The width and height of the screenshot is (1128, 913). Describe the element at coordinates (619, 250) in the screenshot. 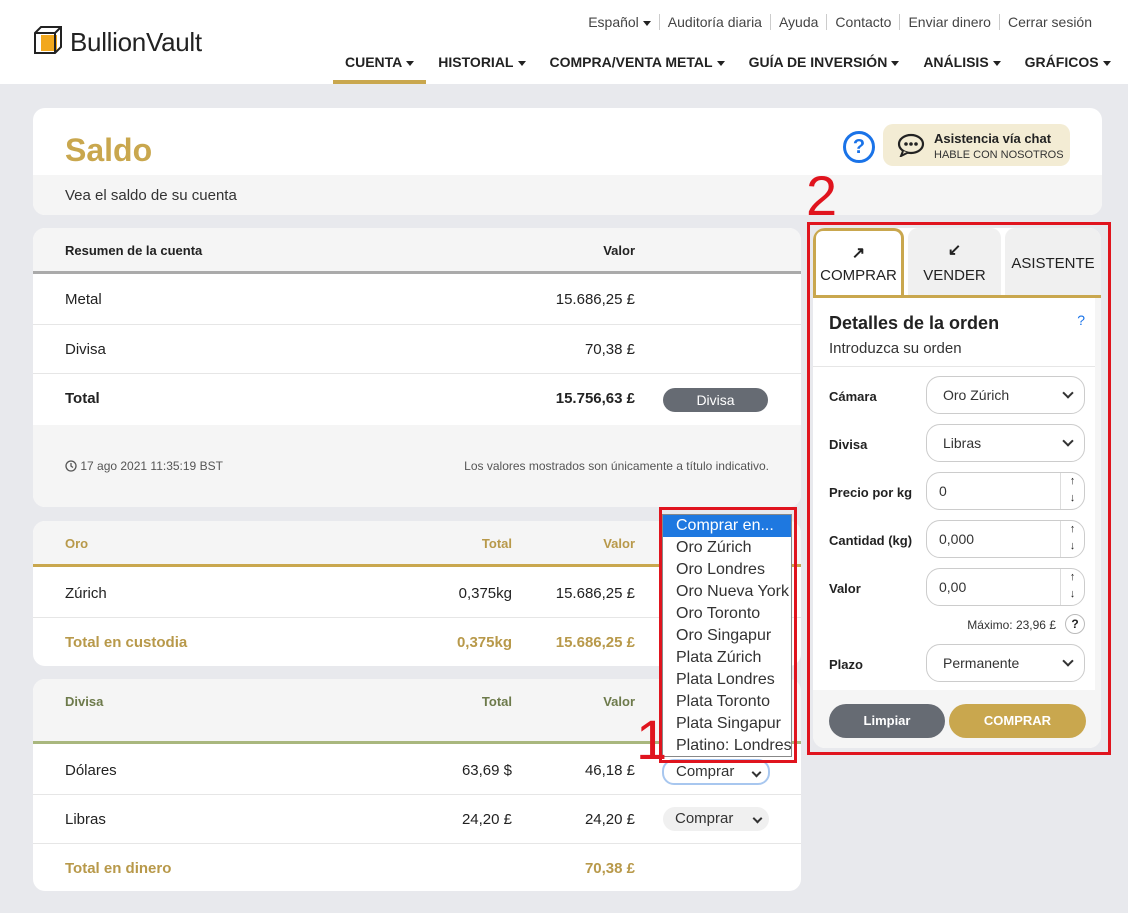

I see `summary-header-value: Valor` at that location.